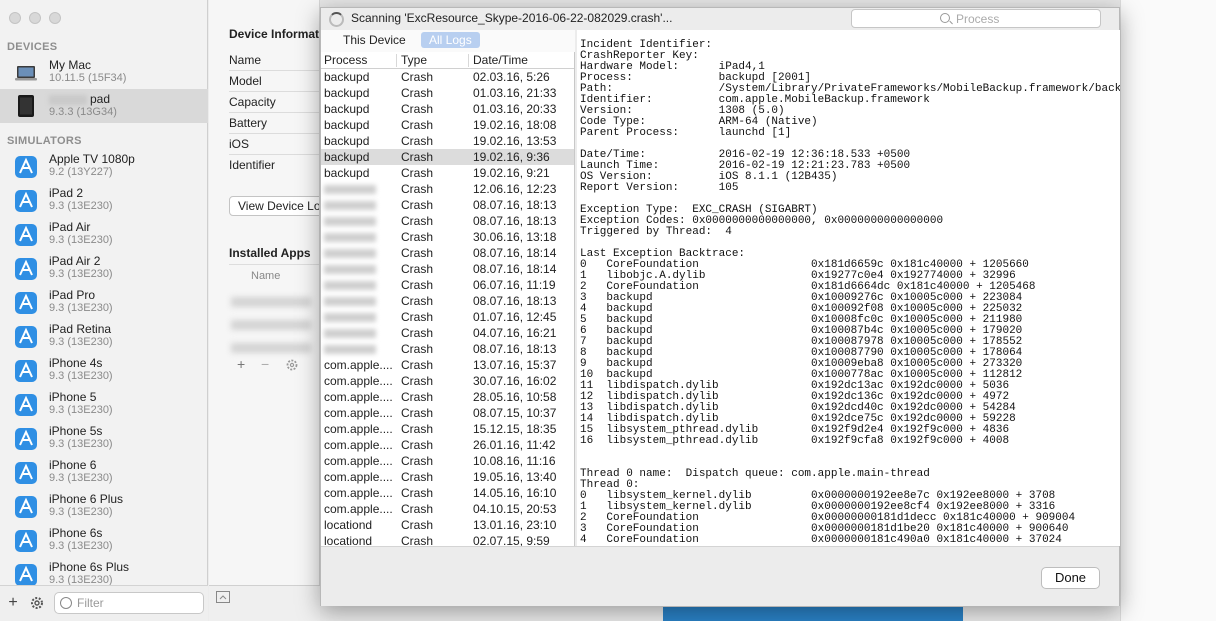 The width and height of the screenshot is (1216, 621). Describe the element at coordinates (13, 603) in the screenshot. I see `add-device-button: +` at that location.